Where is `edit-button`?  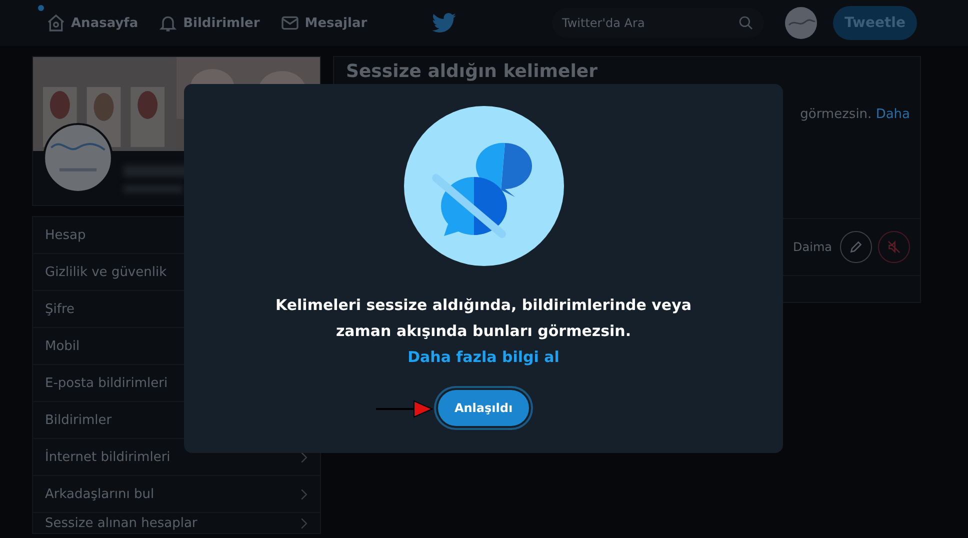 edit-button is located at coordinates (856, 247).